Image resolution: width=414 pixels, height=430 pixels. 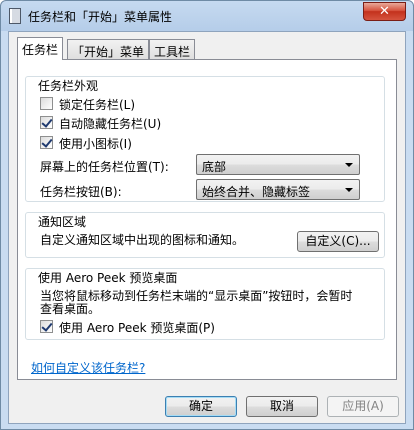 I want to click on cancel-button: 取消, so click(x=282, y=406).